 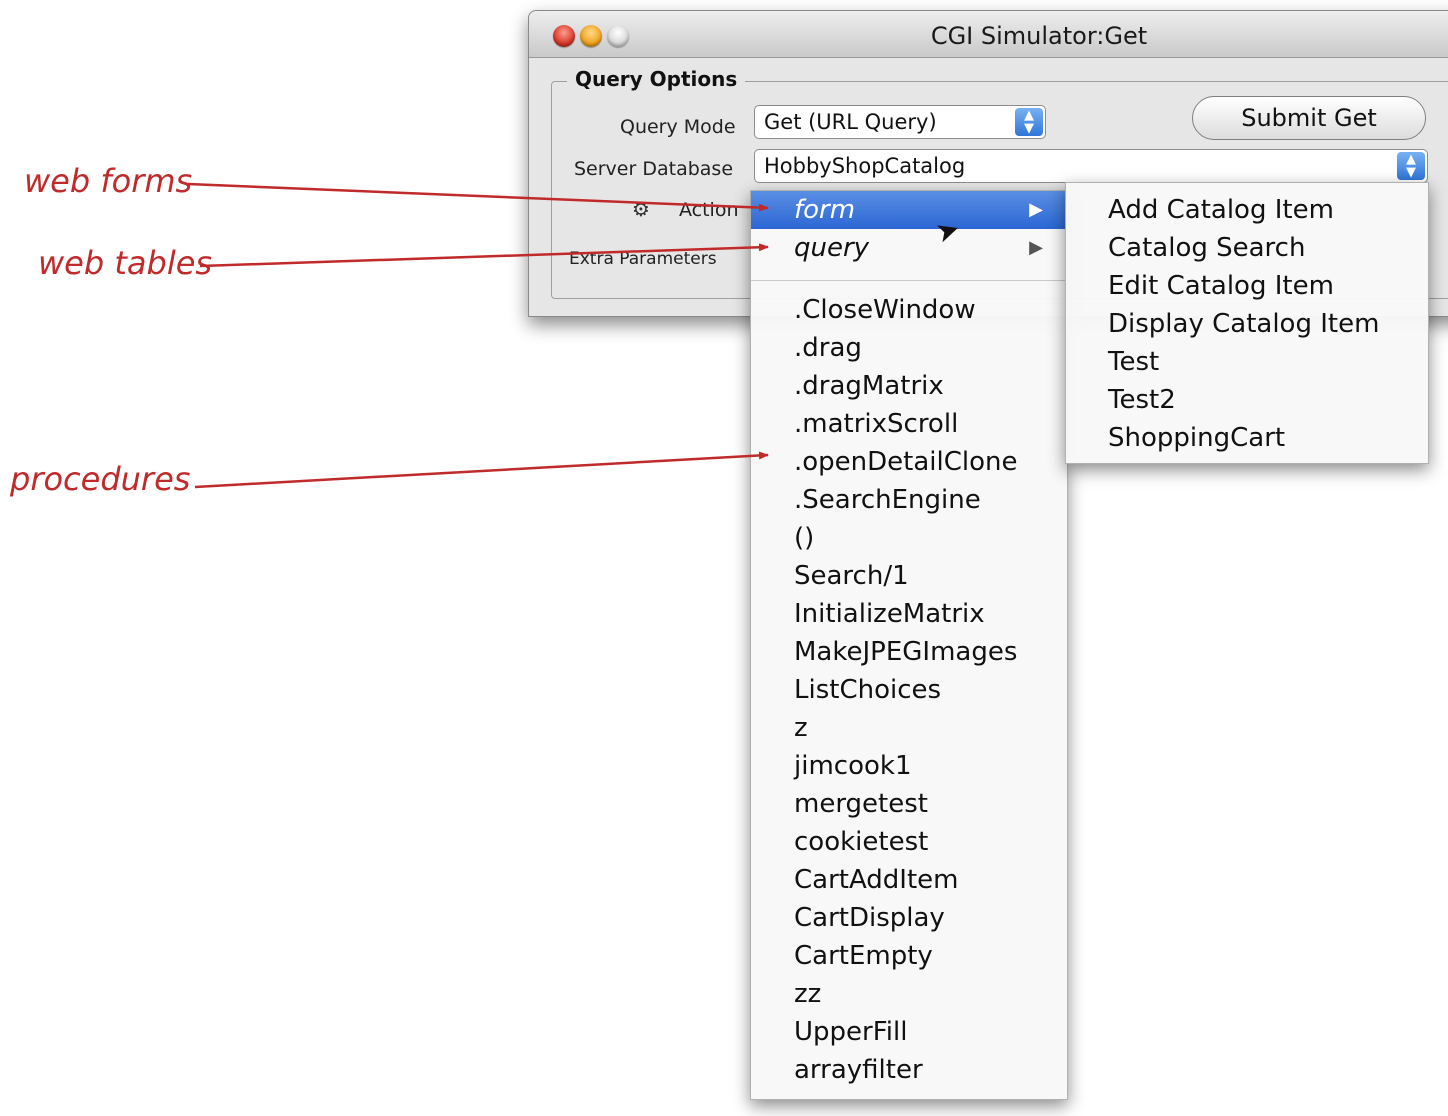 I want to click on arrow-web-forms, so click(x=478, y=197).